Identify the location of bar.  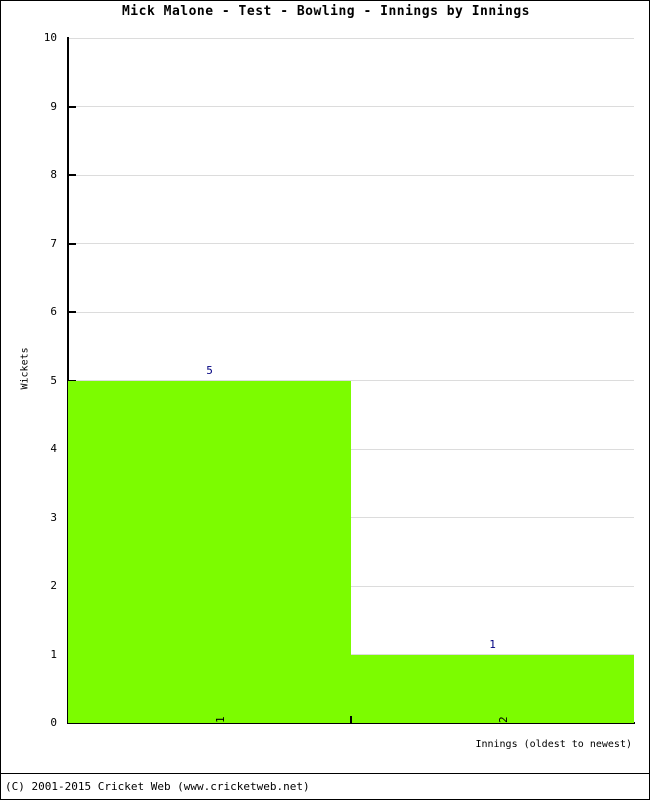
(492, 688).